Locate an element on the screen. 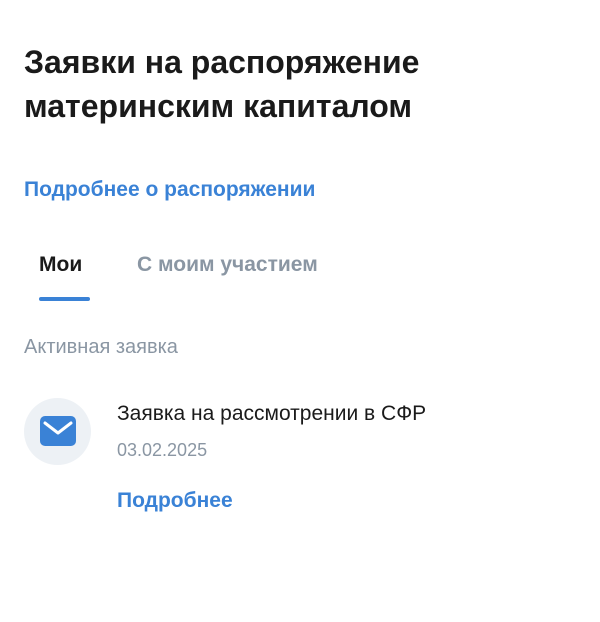 The height and width of the screenshot is (622, 600). envelope-icon is located at coordinates (58, 431).